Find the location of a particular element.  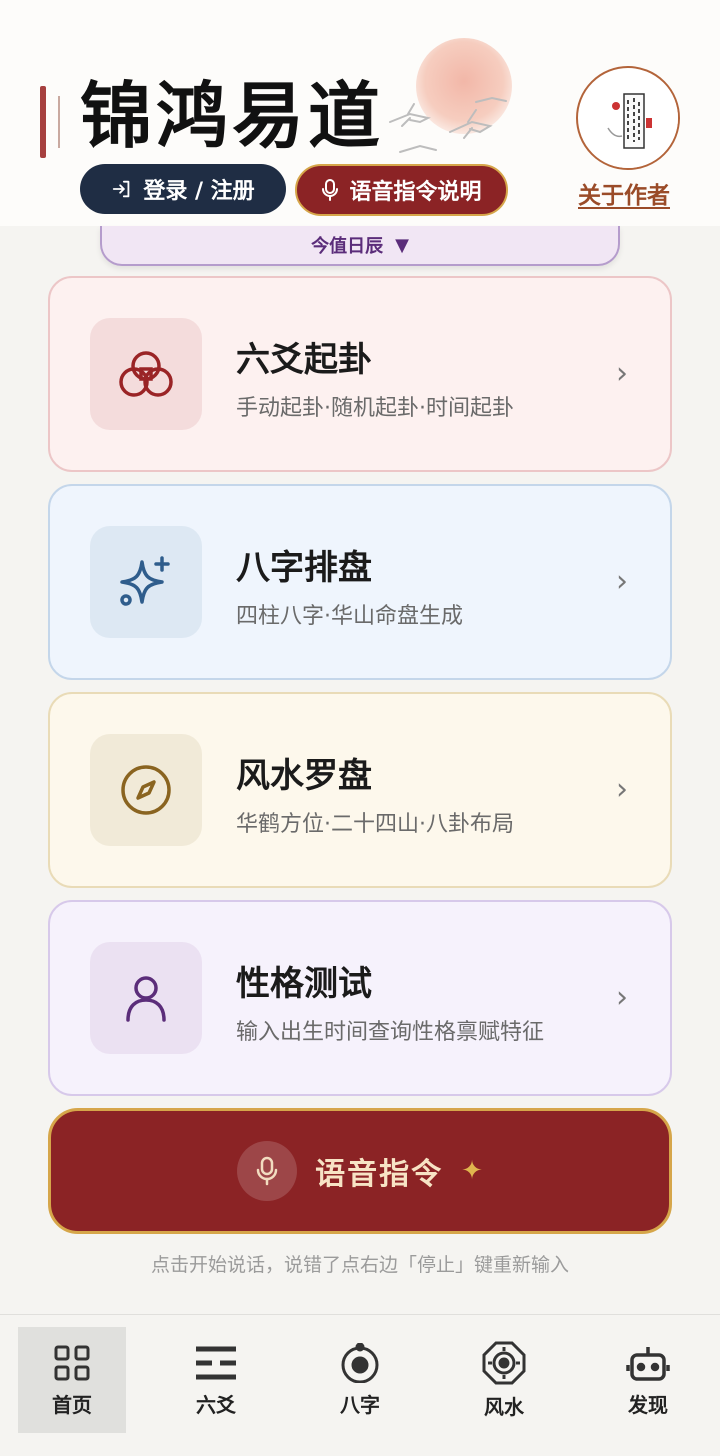

app-title: 锦鸿易道 is located at coordinates (232, 115).